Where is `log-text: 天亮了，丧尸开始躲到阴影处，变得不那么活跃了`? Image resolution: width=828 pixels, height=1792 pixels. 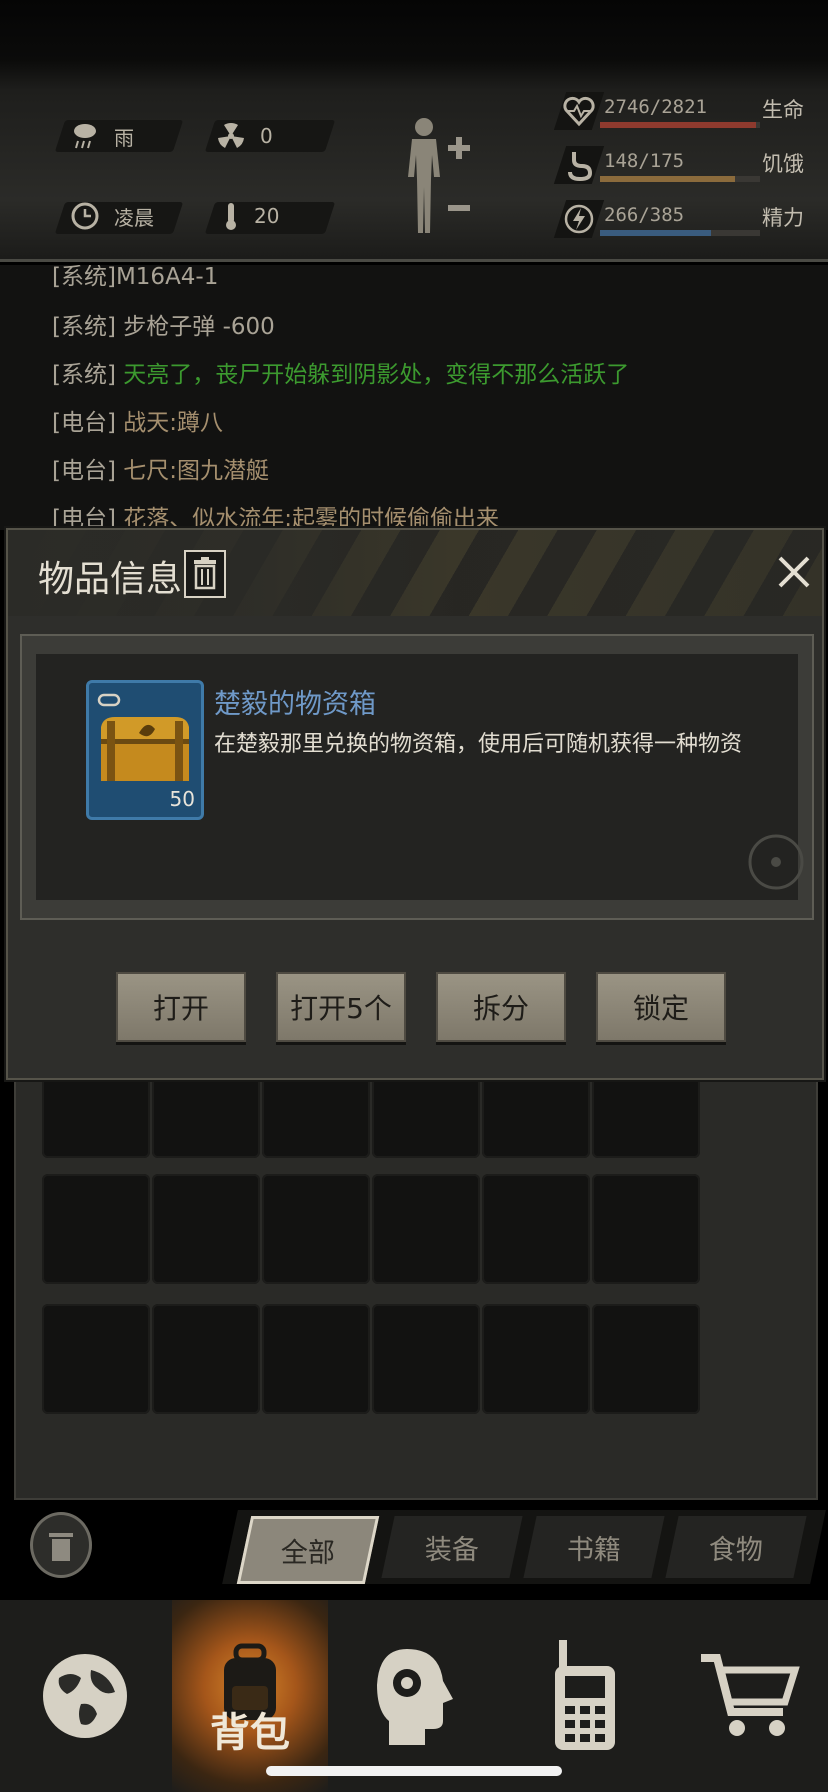 log-text: 天亮了，丧尸开始躲到阴影处，变得不那么活跃了 is located at coordinates (376, 375).